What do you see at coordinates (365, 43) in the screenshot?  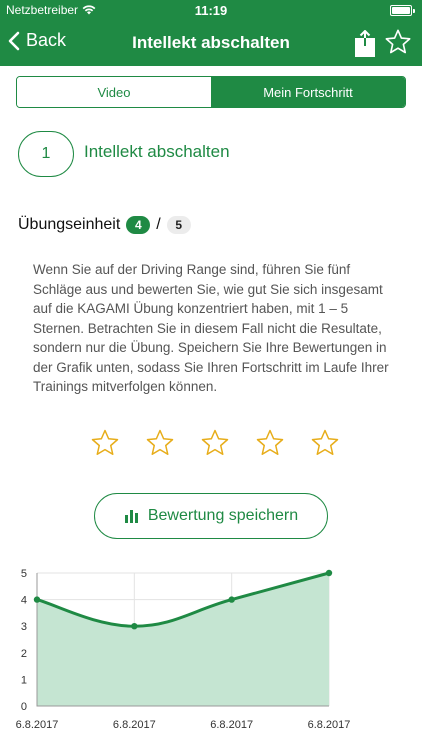 I see `share-icon` at bounding box center [365, 43].